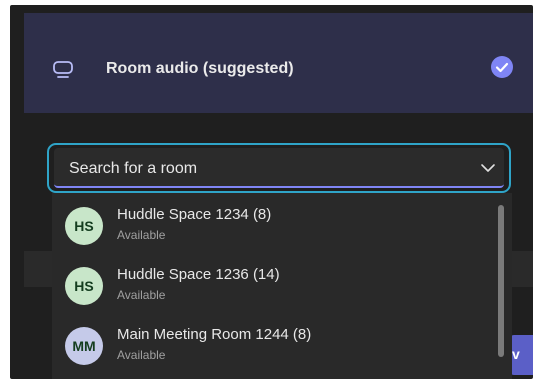  What do you see at coordinates (272, 284) in the screenshot?
I see `room-list-item: HS Huddle Space 1236 (14) Available` at bounding box center [272, 284].